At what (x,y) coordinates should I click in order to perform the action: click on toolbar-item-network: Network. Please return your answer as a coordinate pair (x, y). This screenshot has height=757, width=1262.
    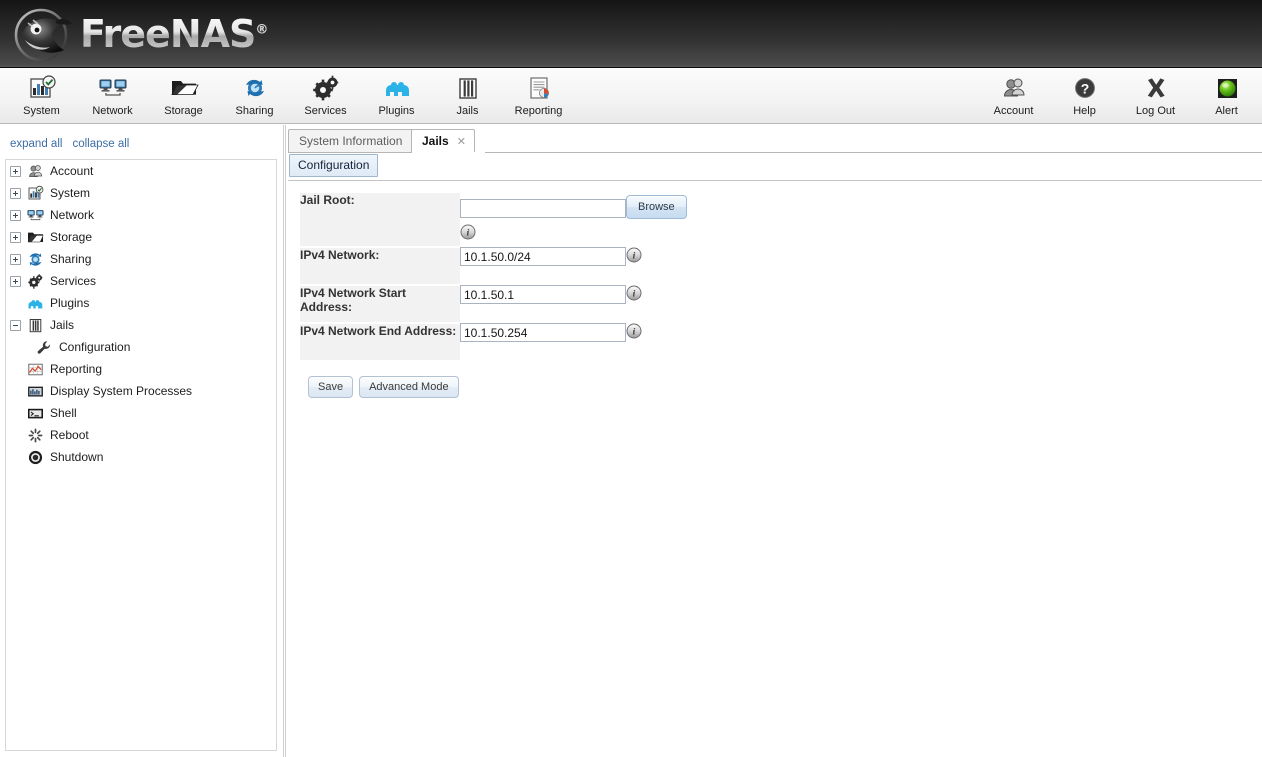
    Looking at the image, I should click on (112, 96).